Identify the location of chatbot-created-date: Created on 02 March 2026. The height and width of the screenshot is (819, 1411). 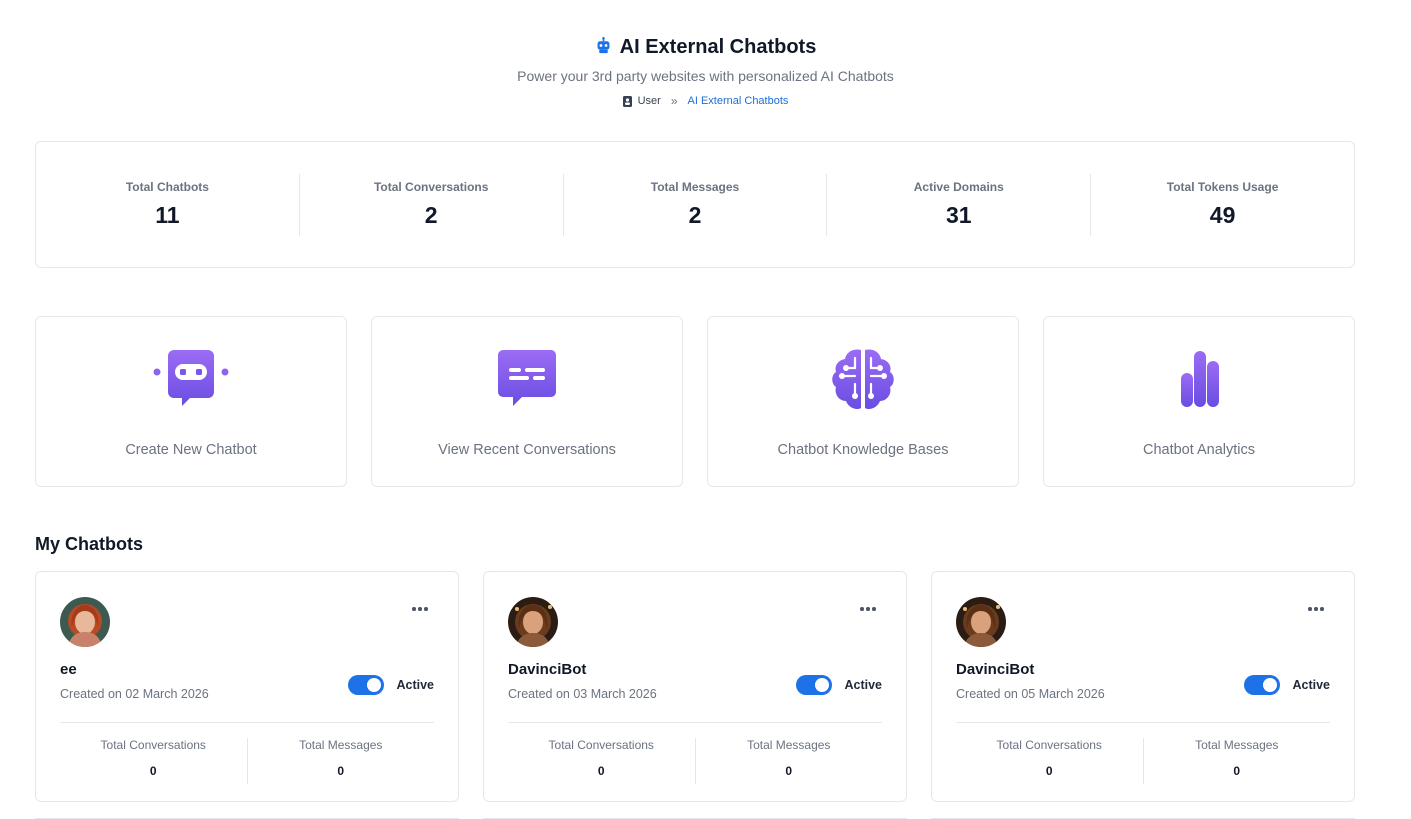
(134, 694).